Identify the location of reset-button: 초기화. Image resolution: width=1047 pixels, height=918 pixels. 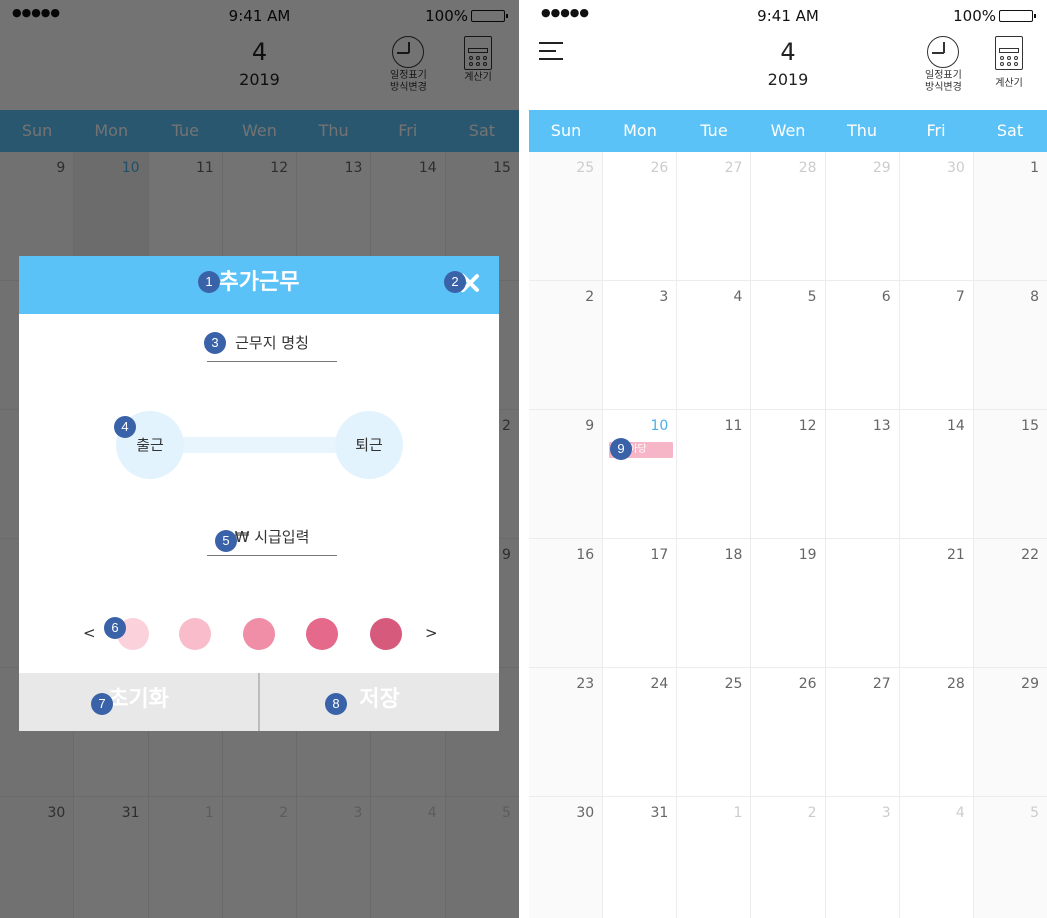
(139, 702).